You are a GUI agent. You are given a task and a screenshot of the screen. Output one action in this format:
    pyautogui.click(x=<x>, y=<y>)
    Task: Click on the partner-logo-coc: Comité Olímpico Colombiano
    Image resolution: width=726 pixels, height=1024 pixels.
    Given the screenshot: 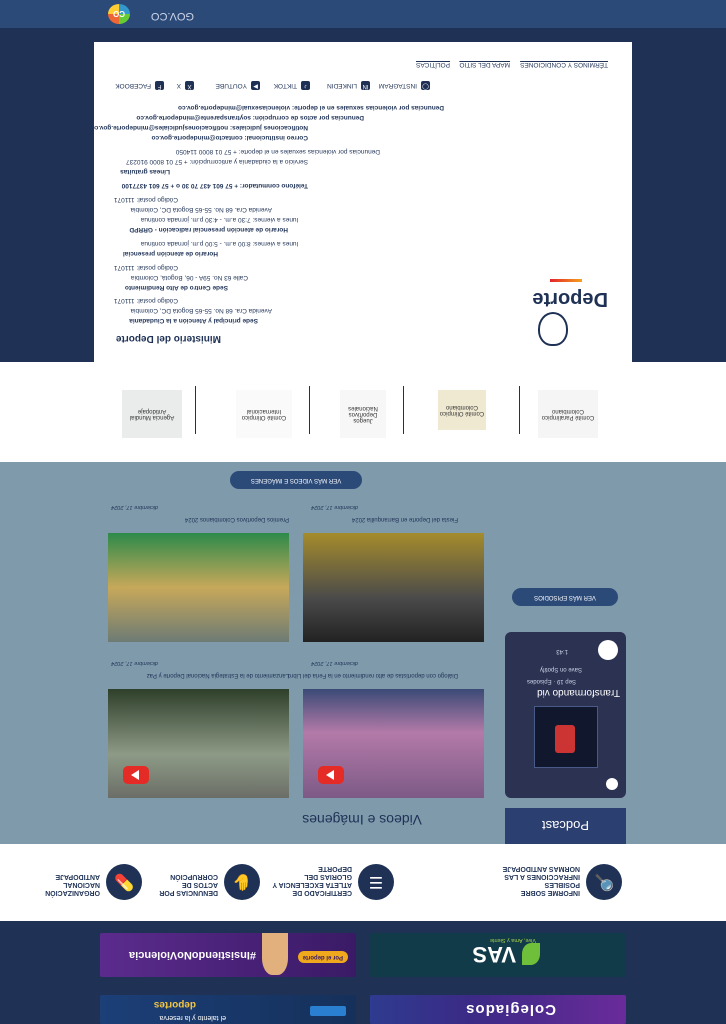 What is the action you would take?
    pyautogui.click(x=462, y=410)
    